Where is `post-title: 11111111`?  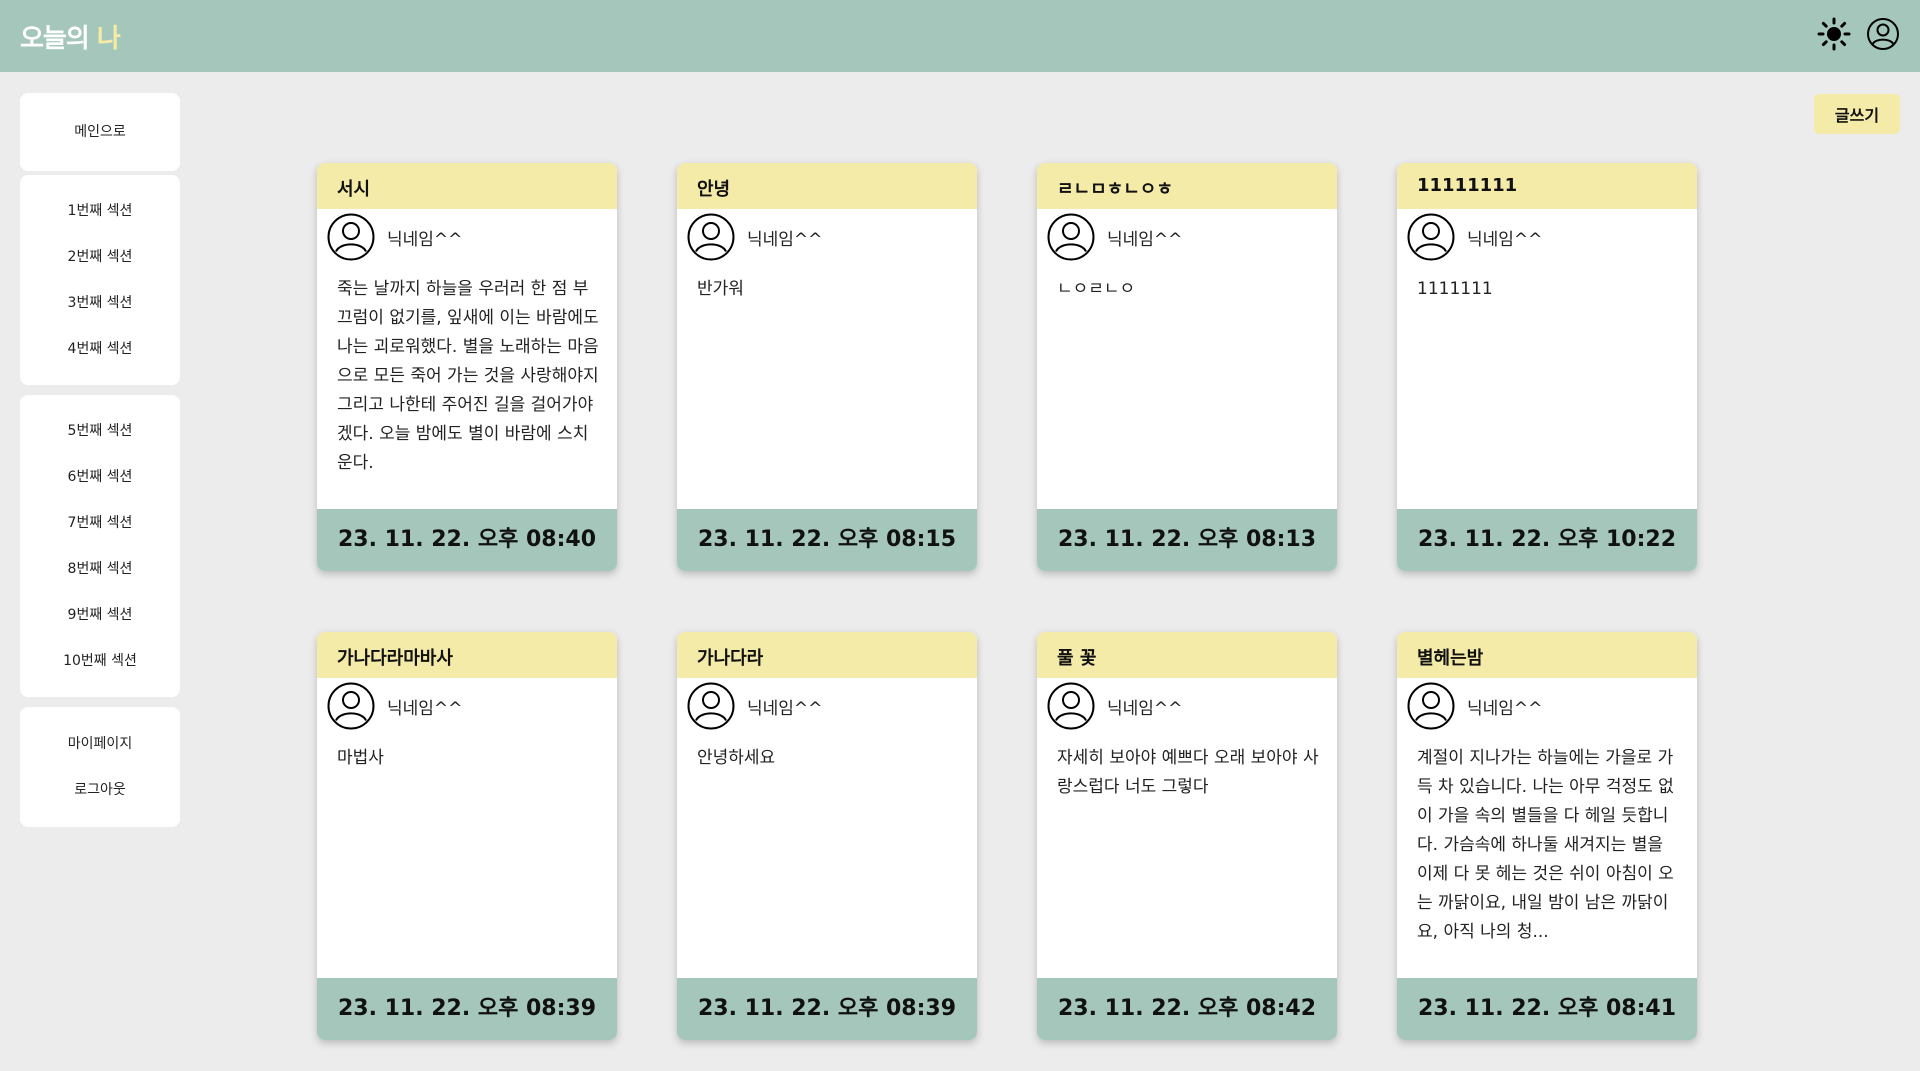 post-title: 11111111 is located at coordinates (1547, 186).